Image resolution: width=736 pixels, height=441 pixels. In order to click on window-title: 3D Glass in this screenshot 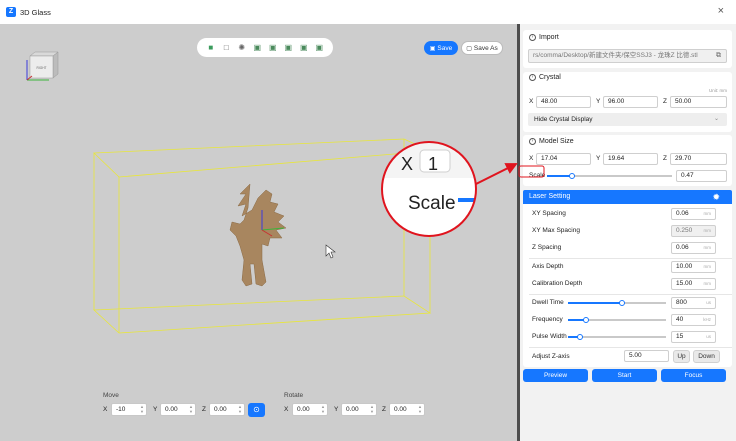, I will do `click(35, 12)`.